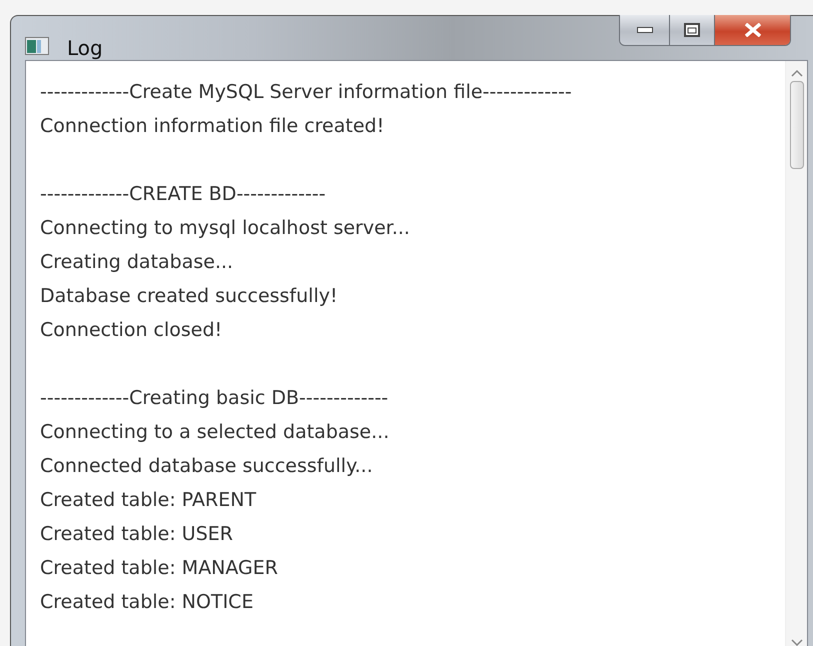 Image resolution: width=813 pixels, height=646 pixels. What do you see at coordinates (159, 568) in the screenshot?
I see `log-line: Created table: MANAGER` at bounding box center [159, 568].